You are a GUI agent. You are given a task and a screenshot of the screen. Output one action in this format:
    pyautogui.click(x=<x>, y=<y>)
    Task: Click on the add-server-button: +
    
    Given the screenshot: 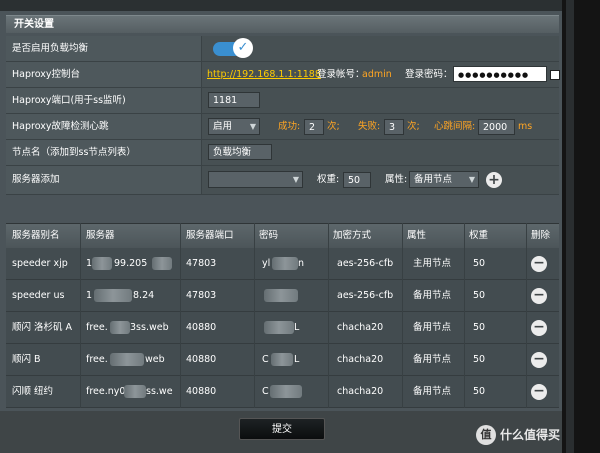 What is the action you would take?
    pyautogui.click(x=494, y=180)
    